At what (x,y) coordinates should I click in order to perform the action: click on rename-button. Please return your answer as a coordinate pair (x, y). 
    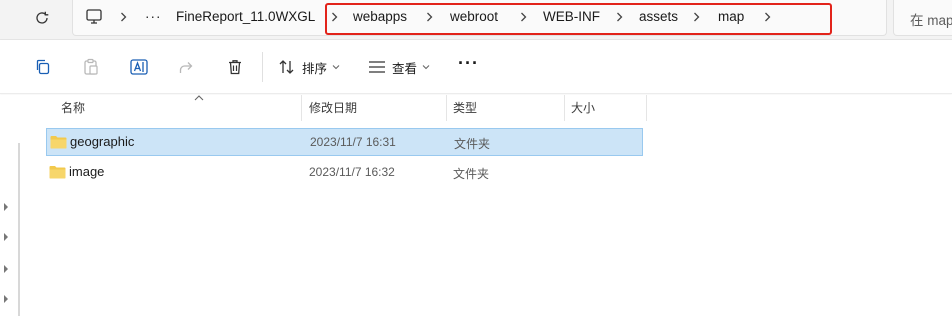
    Looking at the image, I should click on (140, 67).